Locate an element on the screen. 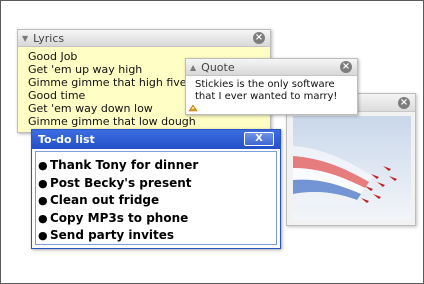  list-item: ● Thank Tony for dinner is located at coordinates (157, 166).